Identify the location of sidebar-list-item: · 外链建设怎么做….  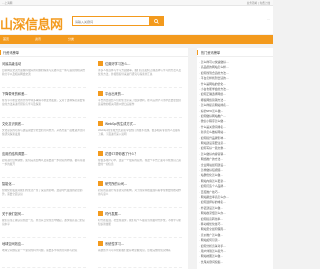
(235, 208).